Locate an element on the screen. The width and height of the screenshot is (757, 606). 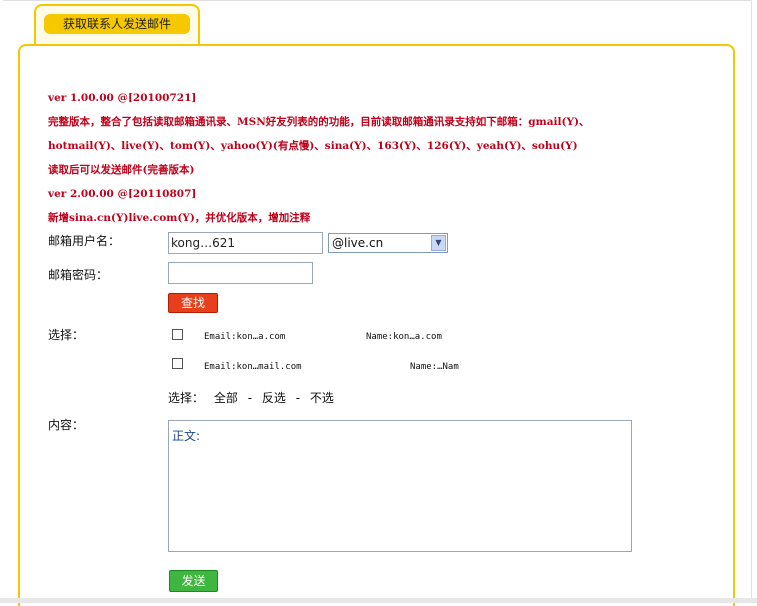
select-invert-link: 反选 is located at coordinates (274, 398).